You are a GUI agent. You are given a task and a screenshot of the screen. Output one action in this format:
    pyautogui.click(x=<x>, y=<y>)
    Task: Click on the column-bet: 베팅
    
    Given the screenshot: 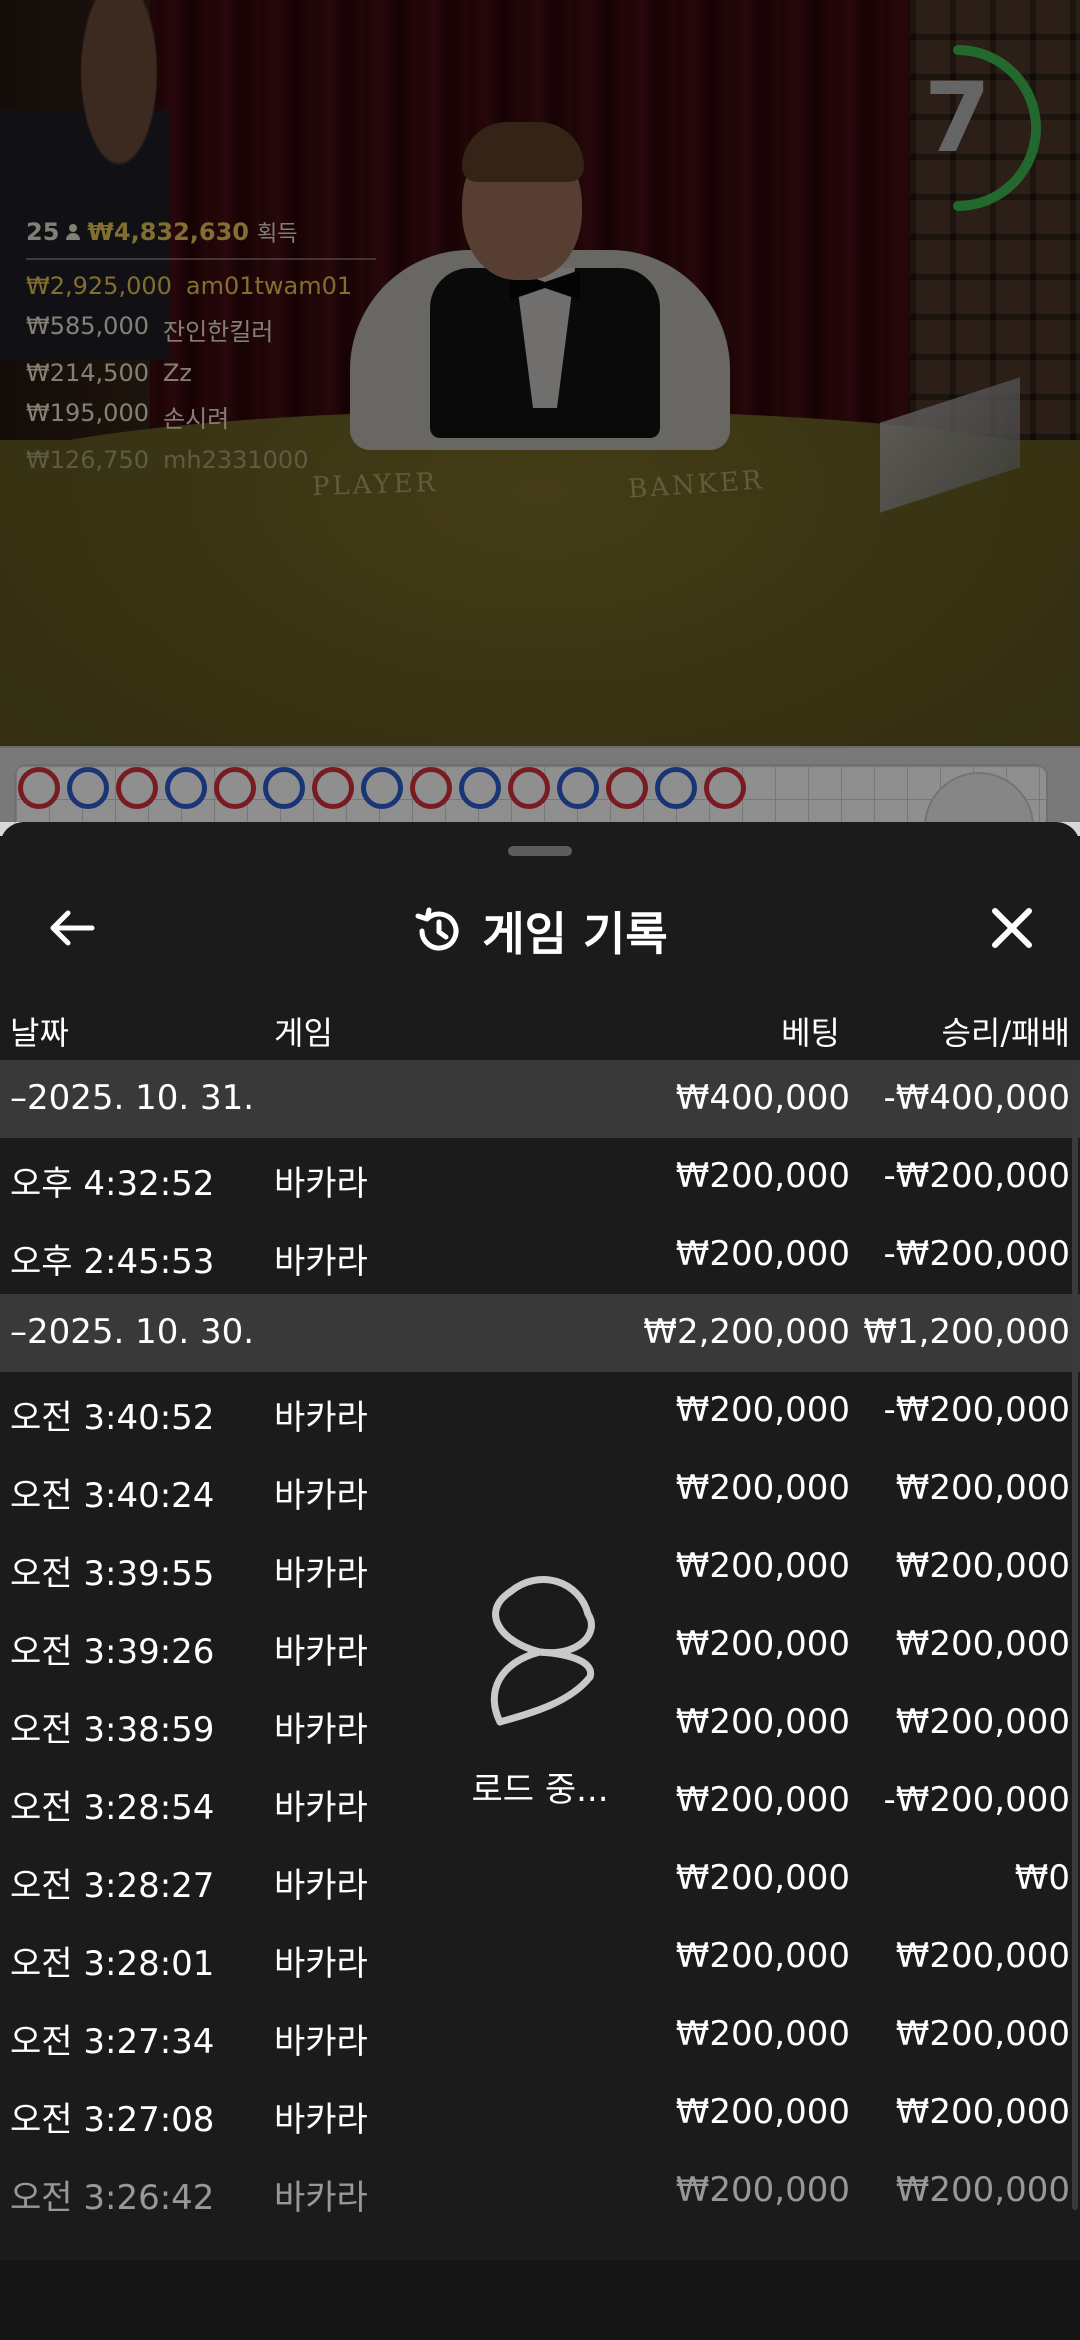 What is the action you would take?
    pyautogui.click(x=810, y=1031)
    